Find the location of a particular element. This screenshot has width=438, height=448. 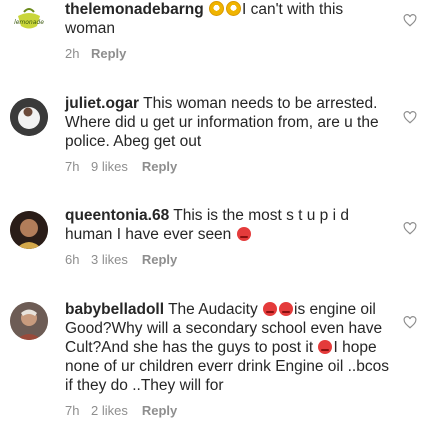

comment-meta: 2h Reply is located at coordinates (227, 53).